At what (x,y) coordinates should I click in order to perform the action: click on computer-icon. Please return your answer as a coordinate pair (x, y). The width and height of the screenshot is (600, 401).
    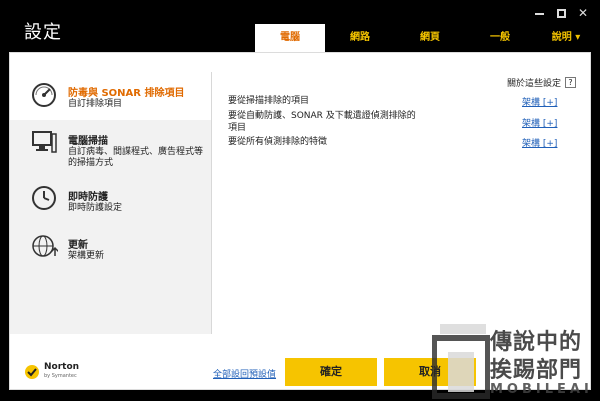
    Looking at the image, I should click on (44, 142).